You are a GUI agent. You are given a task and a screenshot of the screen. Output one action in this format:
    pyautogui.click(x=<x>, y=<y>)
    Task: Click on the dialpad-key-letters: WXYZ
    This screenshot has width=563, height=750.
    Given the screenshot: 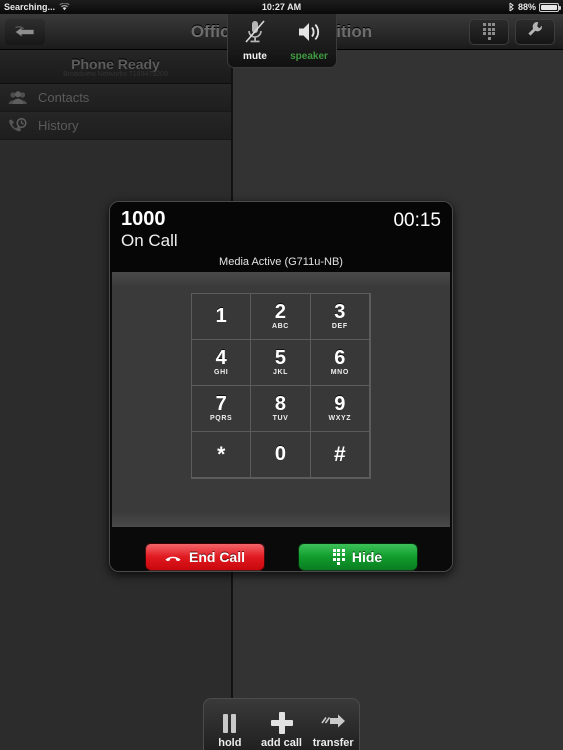 What is the action you would take?
    pyautogui.click(x=340, y=418)
    